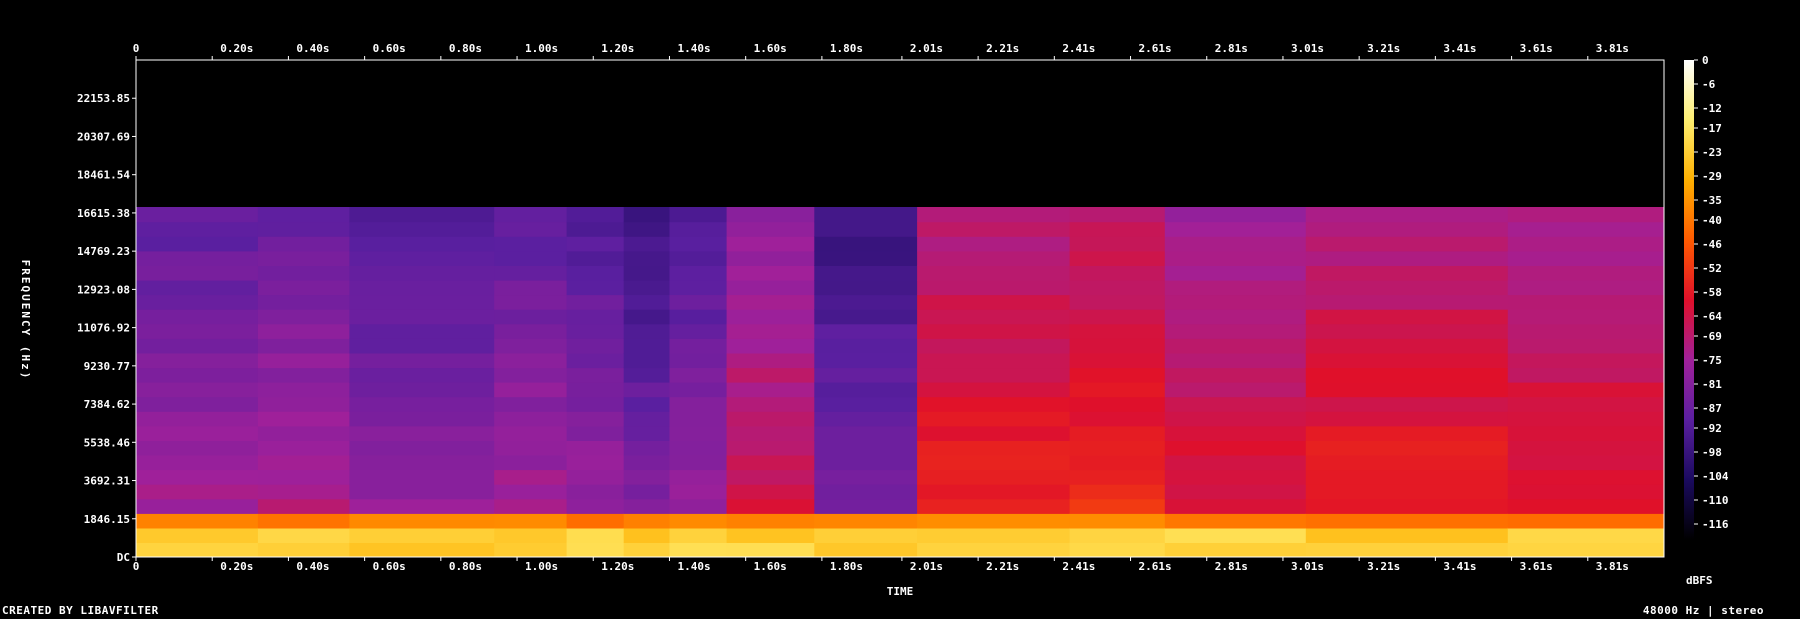  What do you see at coordinates (1715, 476) in the screenshot?
I see `colorbar-tick-label: -104` at bounding box center [1715, 476].